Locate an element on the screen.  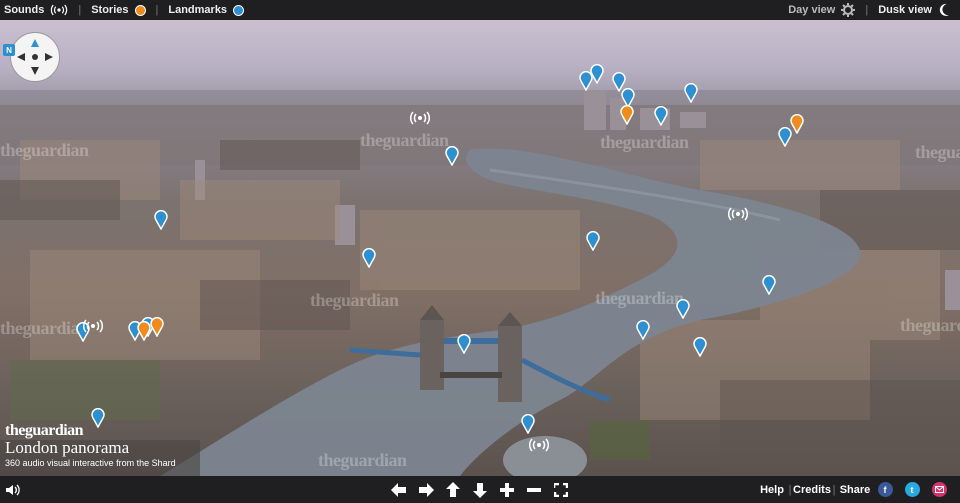
pan-right-button is located at coordinates (426, 489).